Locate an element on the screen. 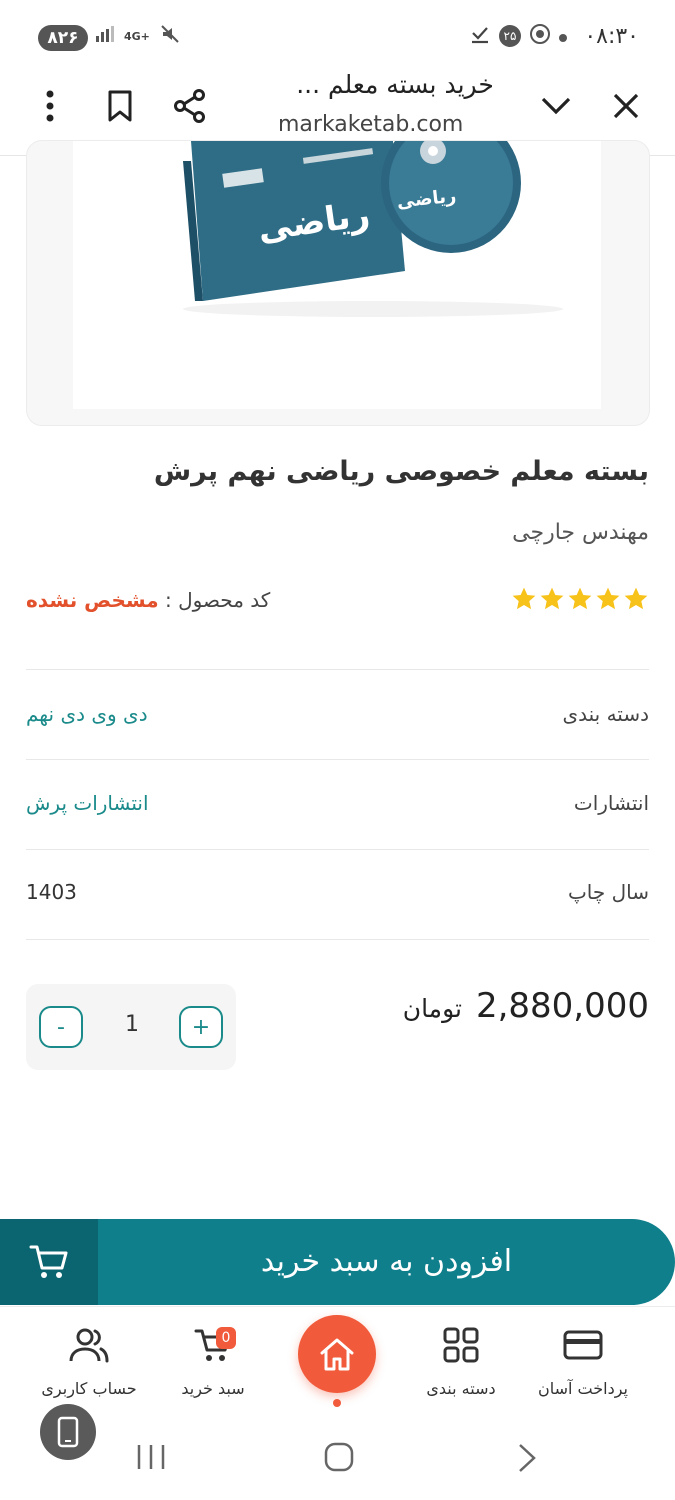 This screenshot has width=675, height=1500. nav-account: حساب کاربری is located at coordinates (89, 1361).